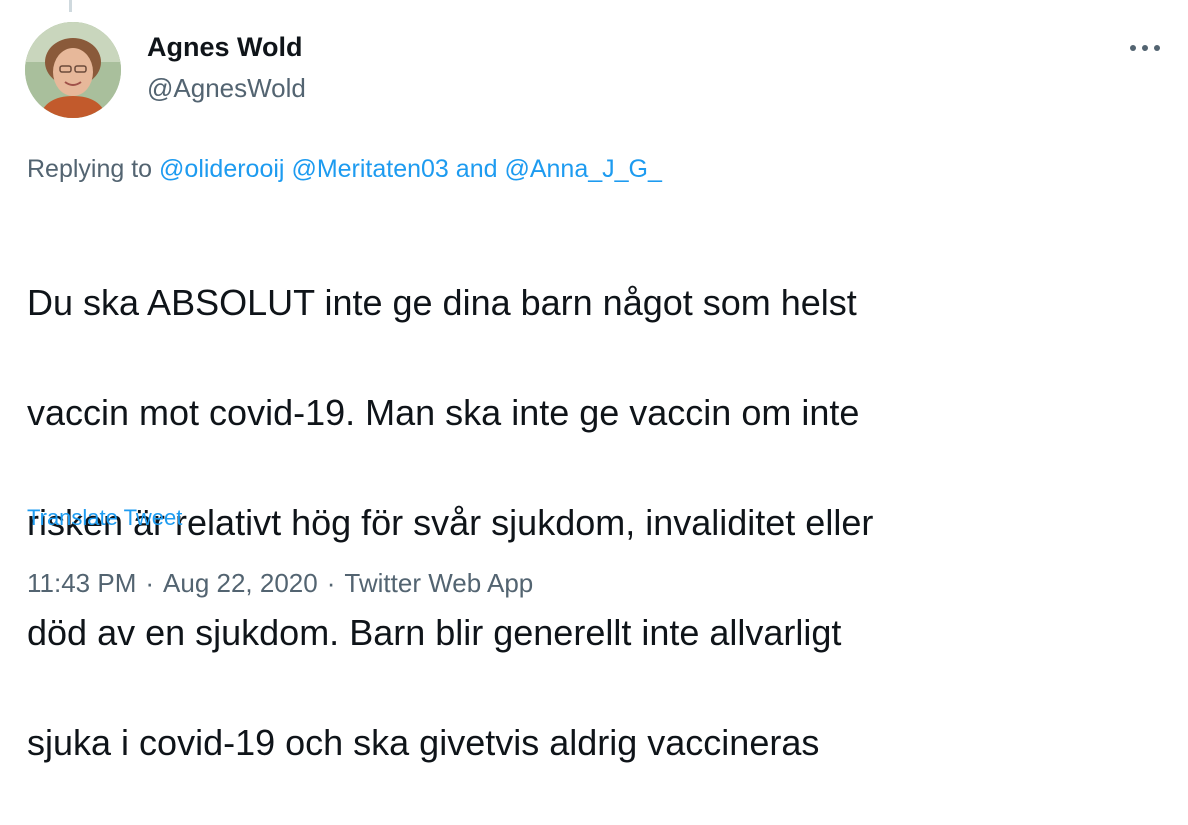  Describe the element at coordinates (226, 67) in the screenshot. I see `author-block: Agnes Wold @AgnesWold` at that location.